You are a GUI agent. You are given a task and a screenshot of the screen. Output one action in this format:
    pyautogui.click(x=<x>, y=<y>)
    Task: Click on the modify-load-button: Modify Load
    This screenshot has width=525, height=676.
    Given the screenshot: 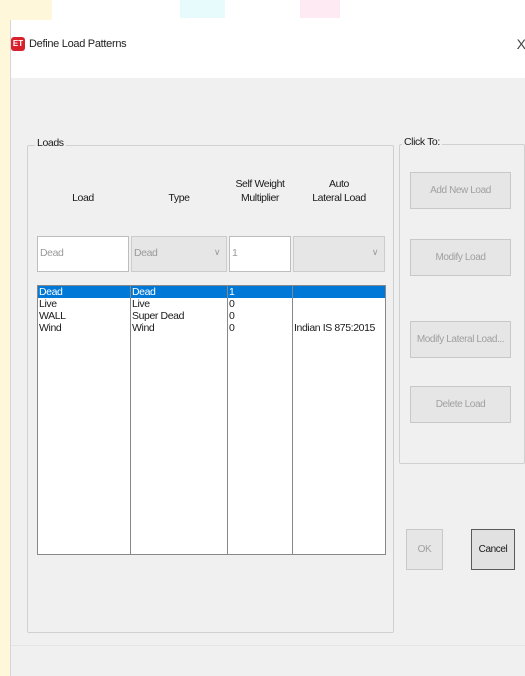 What is the action you would take?
    pyautogui.click(x=460, y=257)
    